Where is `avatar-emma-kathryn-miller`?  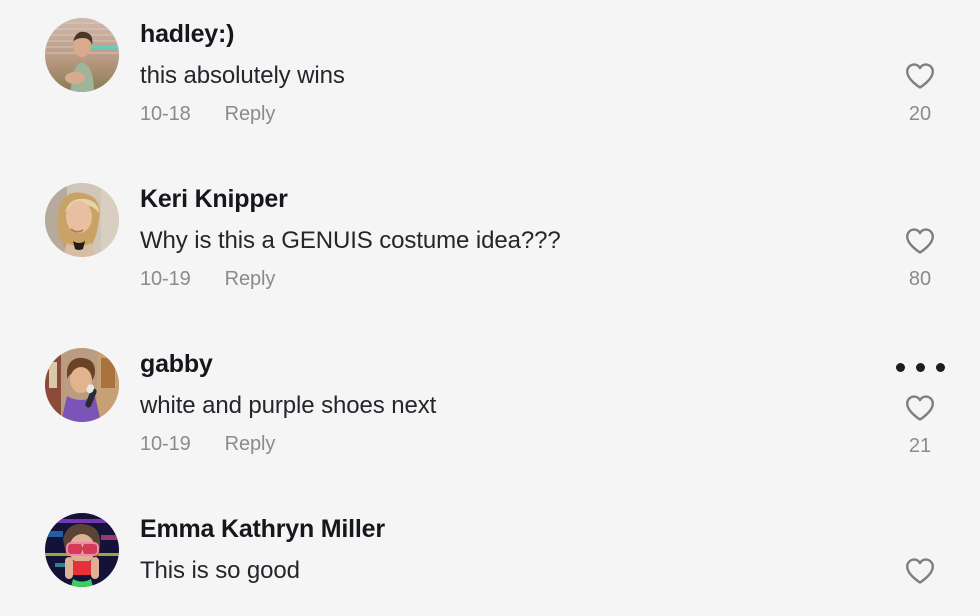 avatar-emma-kathryn-miller is located at coordinates (82, 550).